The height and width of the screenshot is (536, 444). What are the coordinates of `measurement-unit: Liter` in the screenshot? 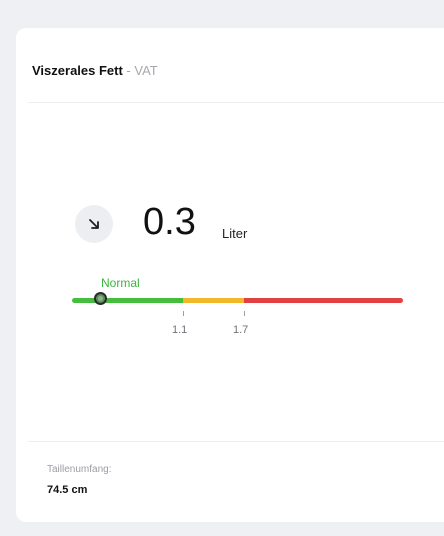 It's located at (235, 233).